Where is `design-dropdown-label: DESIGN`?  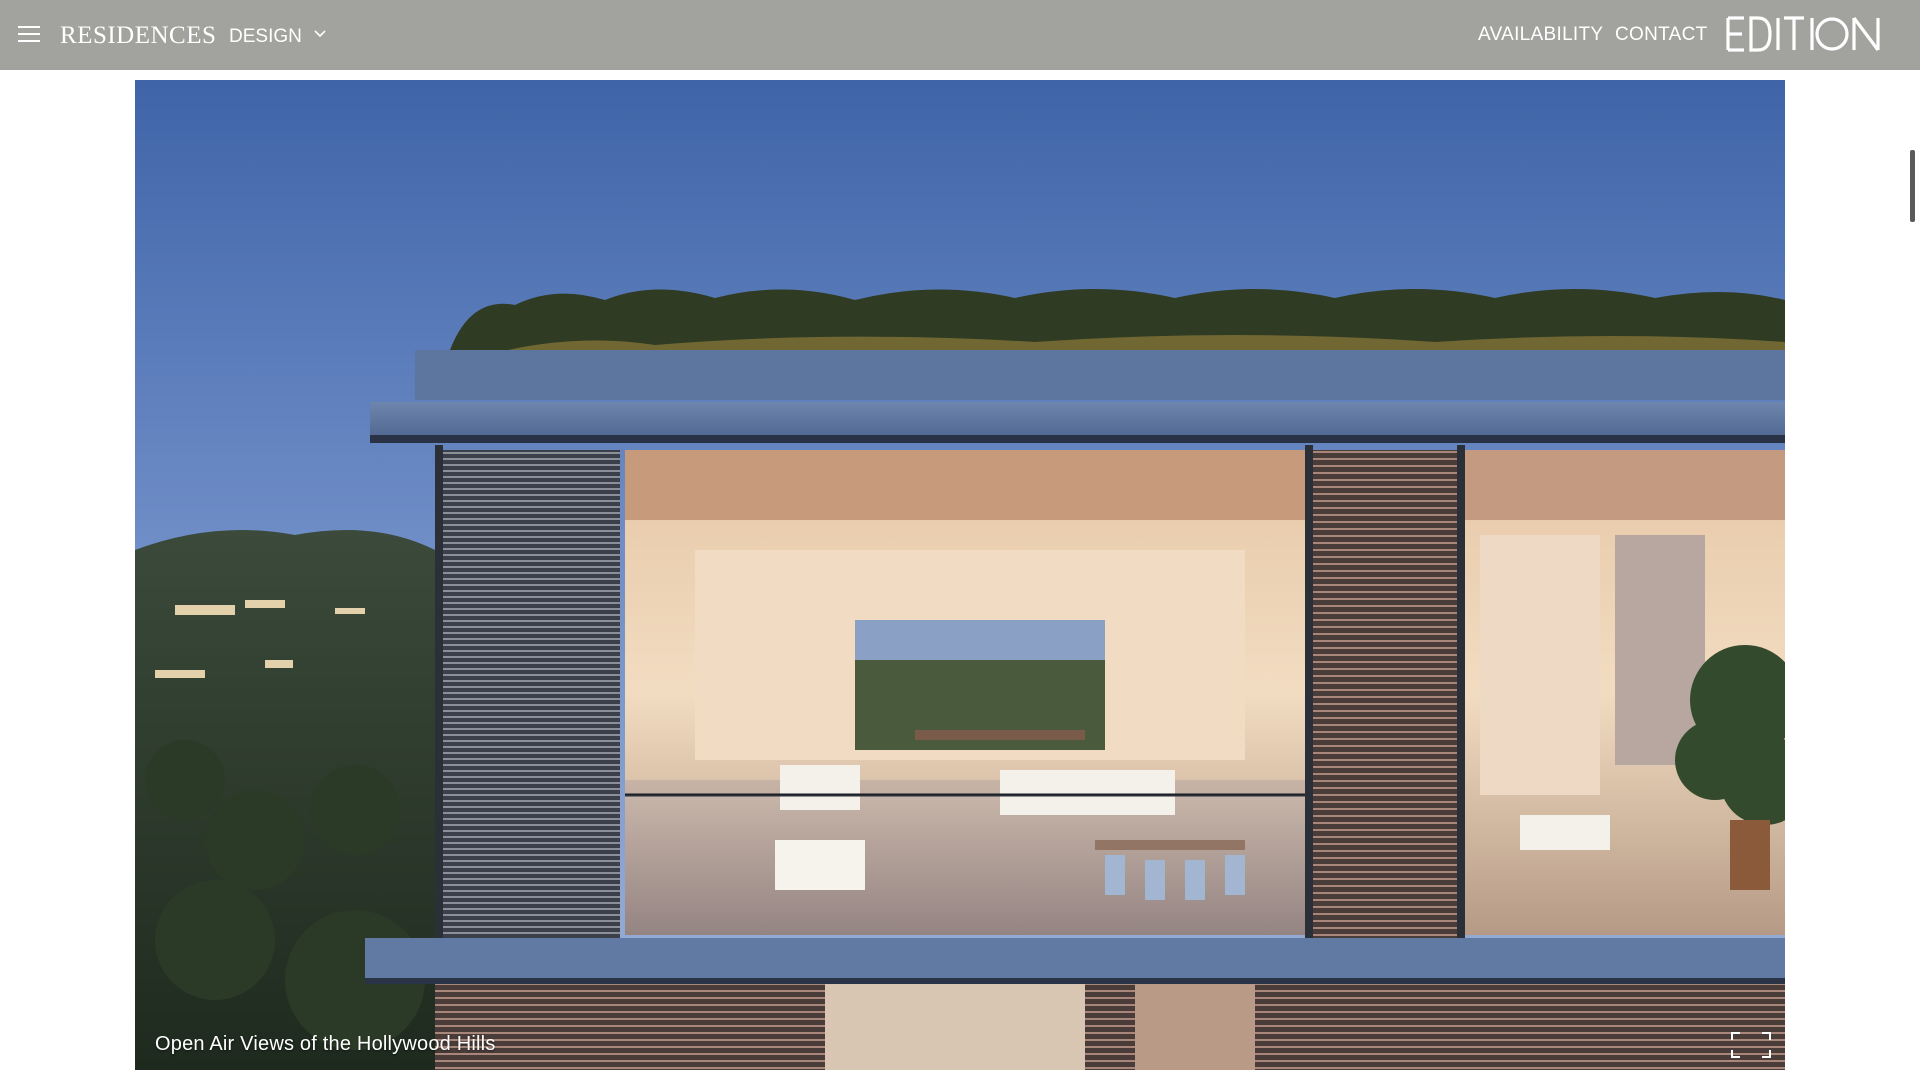
design-dropdown-label: DESIGN is located at coordinates (265, 36).